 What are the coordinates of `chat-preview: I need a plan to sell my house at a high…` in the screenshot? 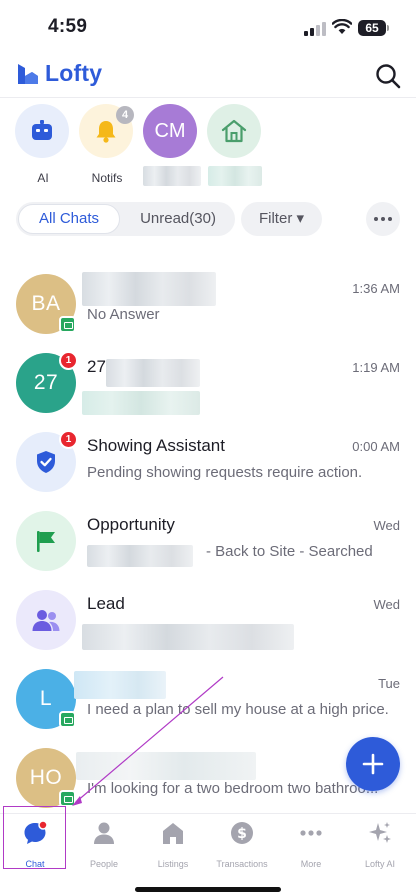 It's located at (238, 709).